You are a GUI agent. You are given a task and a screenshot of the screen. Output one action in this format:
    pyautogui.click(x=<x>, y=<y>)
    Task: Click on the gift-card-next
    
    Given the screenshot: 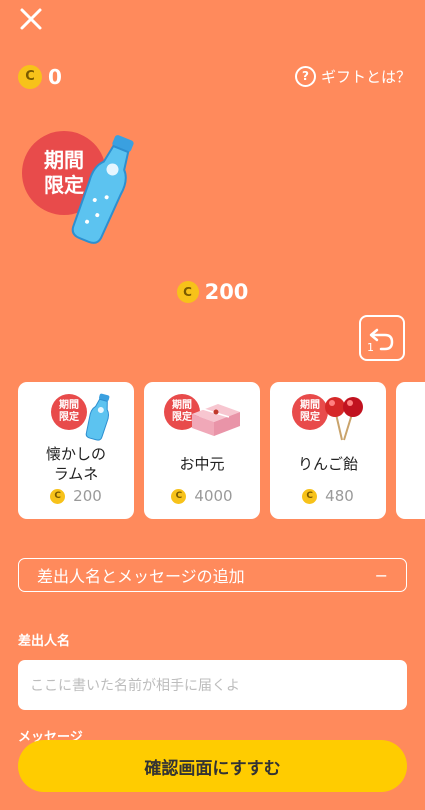 What is the action you would take?
    pyautogui.click(x=410, y=450)
    